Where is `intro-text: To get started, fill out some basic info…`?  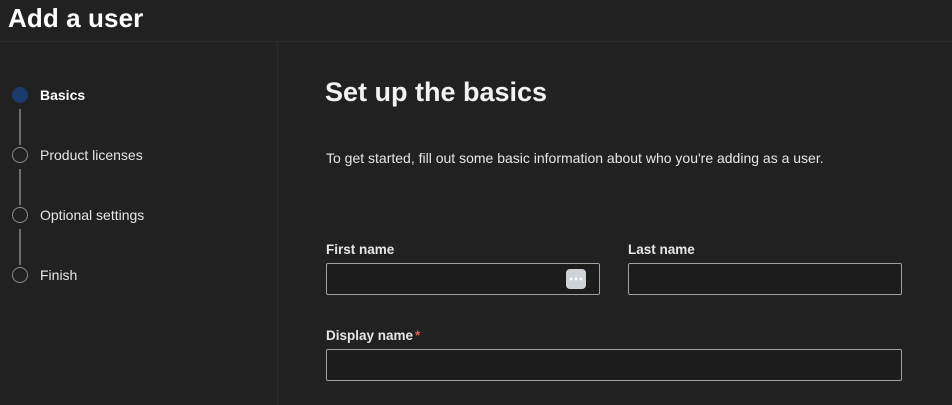
intro-text: To get started, fill out some basic info… is located at coordinates (575, 158).